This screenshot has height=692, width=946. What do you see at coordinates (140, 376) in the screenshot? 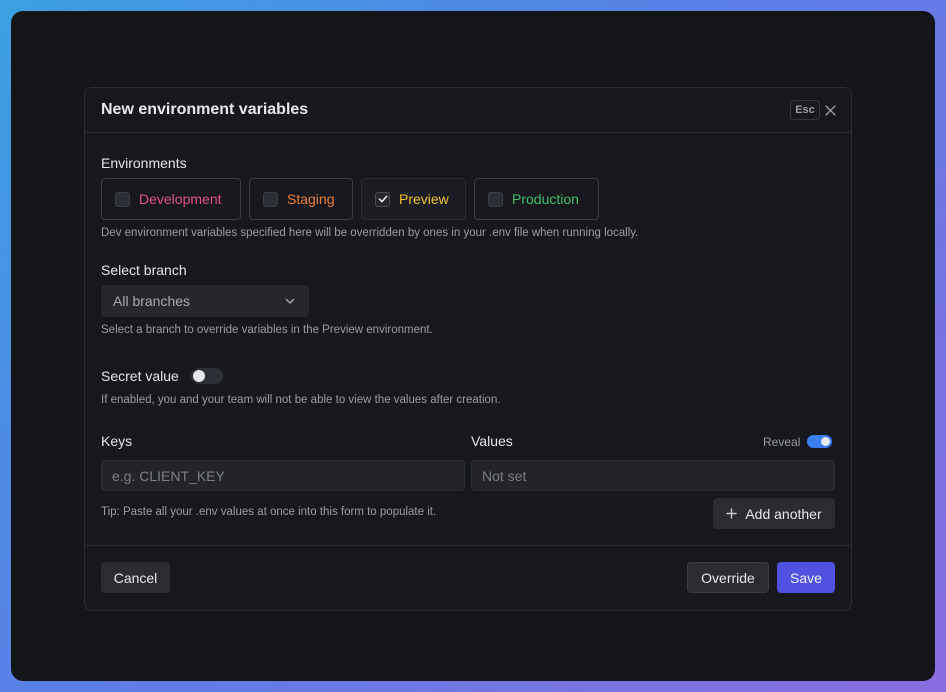
I see `secret-value-label: Secret value` at bounding box center [140, 376].